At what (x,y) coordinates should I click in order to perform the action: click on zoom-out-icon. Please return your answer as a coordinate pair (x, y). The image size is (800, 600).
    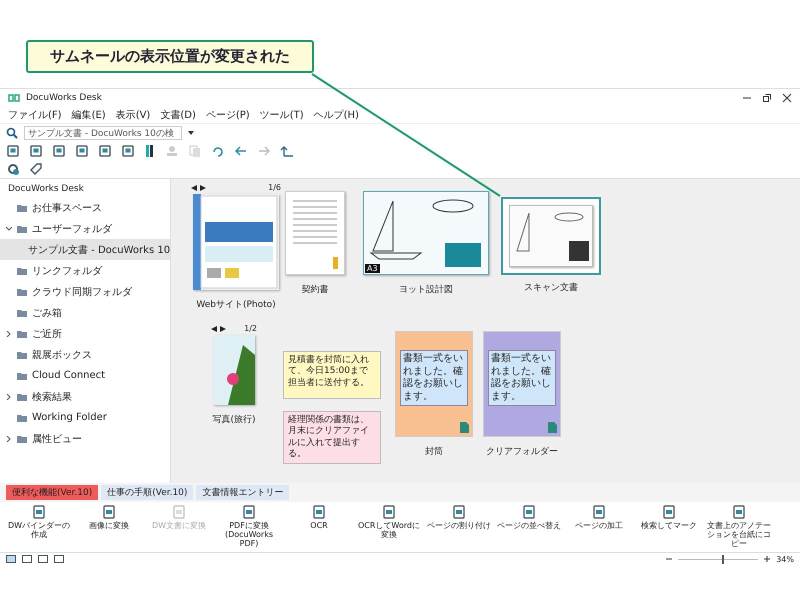
    Looking at the image, I should click on (669, 559).